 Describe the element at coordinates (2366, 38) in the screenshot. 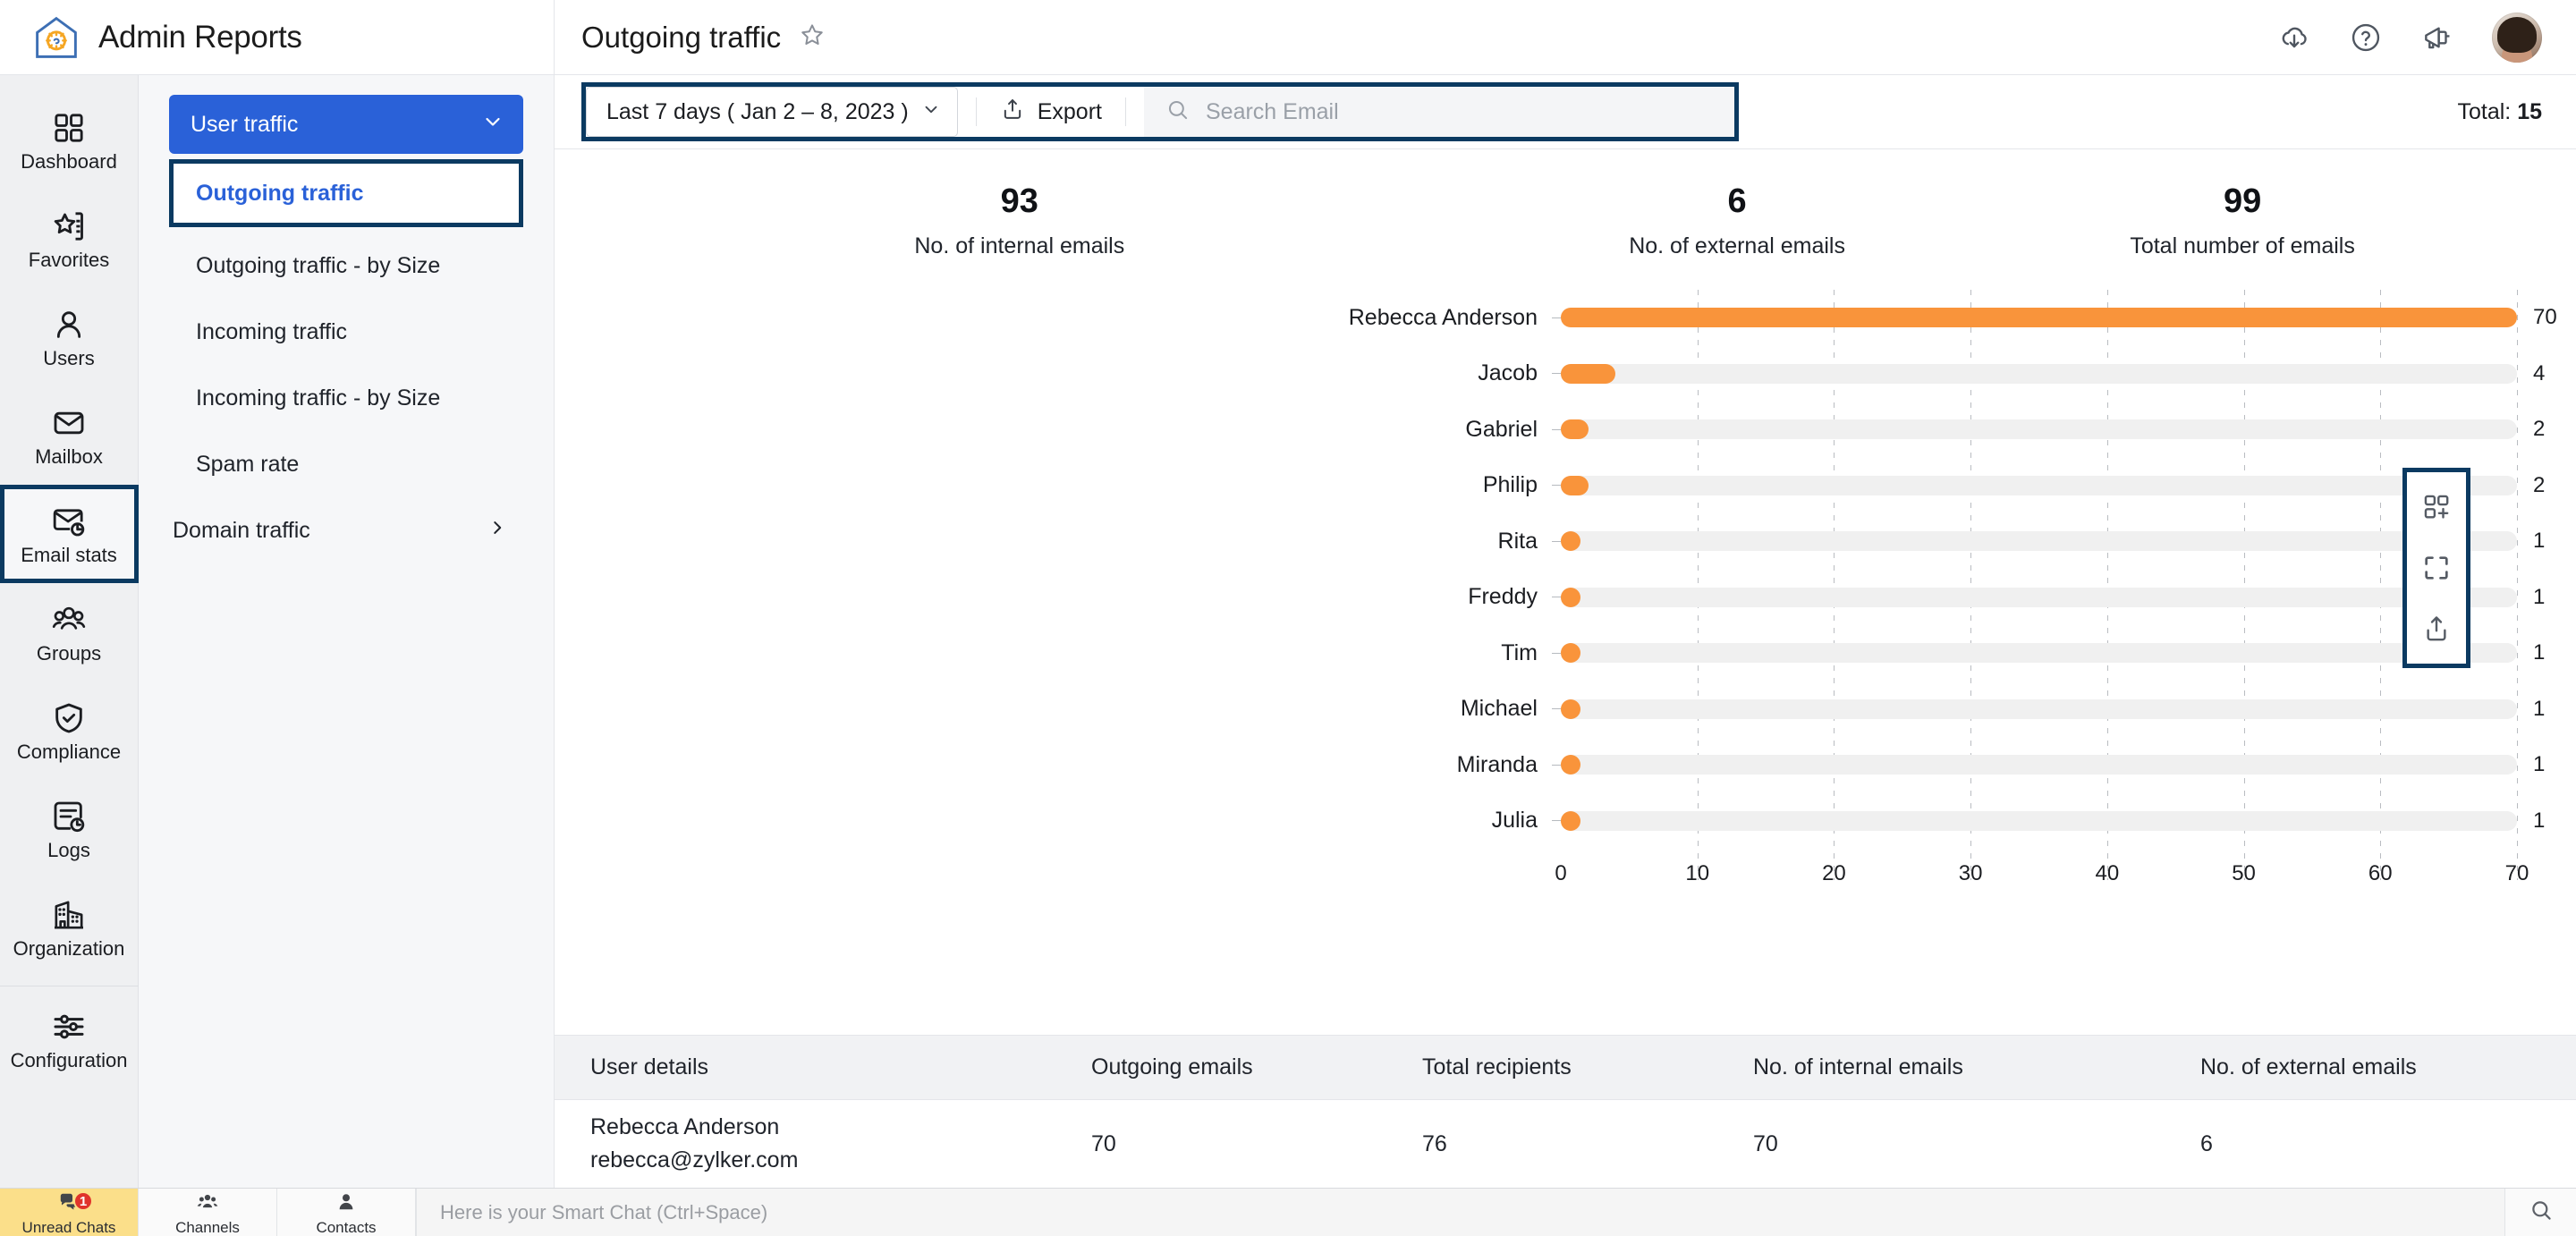

I see `help-circle-icon` at that location.